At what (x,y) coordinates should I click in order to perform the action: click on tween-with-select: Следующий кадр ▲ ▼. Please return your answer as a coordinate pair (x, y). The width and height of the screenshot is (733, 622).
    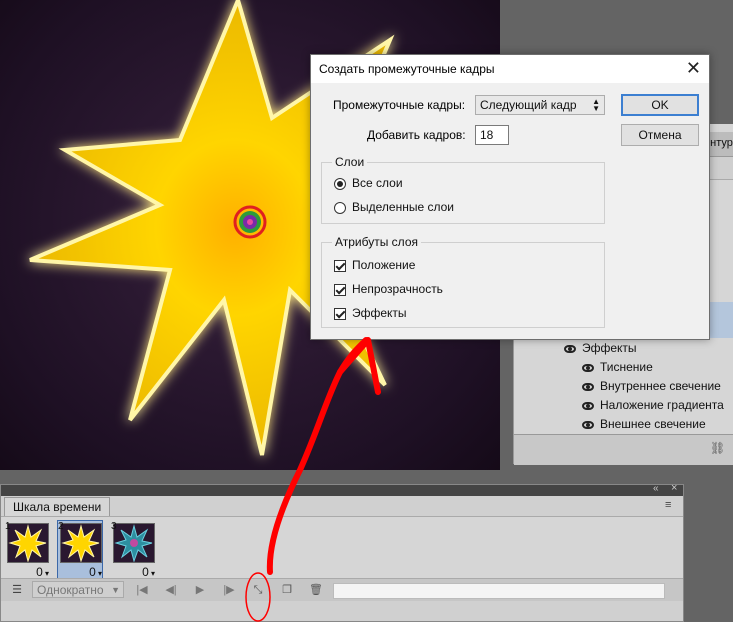
    Looking at the image, I should click on (540, 105).